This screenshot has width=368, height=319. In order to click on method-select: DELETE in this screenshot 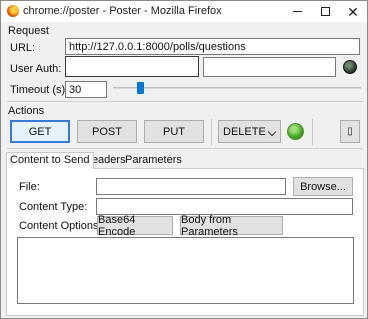, I will do `click(249, 131)`.